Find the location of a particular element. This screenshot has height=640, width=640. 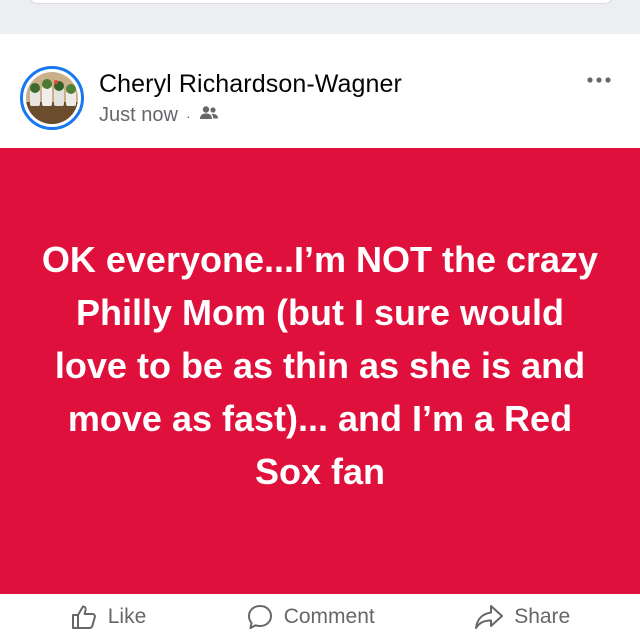

author-name: Cheryl Richardson-Wagner is located at coordinates (250, 84).